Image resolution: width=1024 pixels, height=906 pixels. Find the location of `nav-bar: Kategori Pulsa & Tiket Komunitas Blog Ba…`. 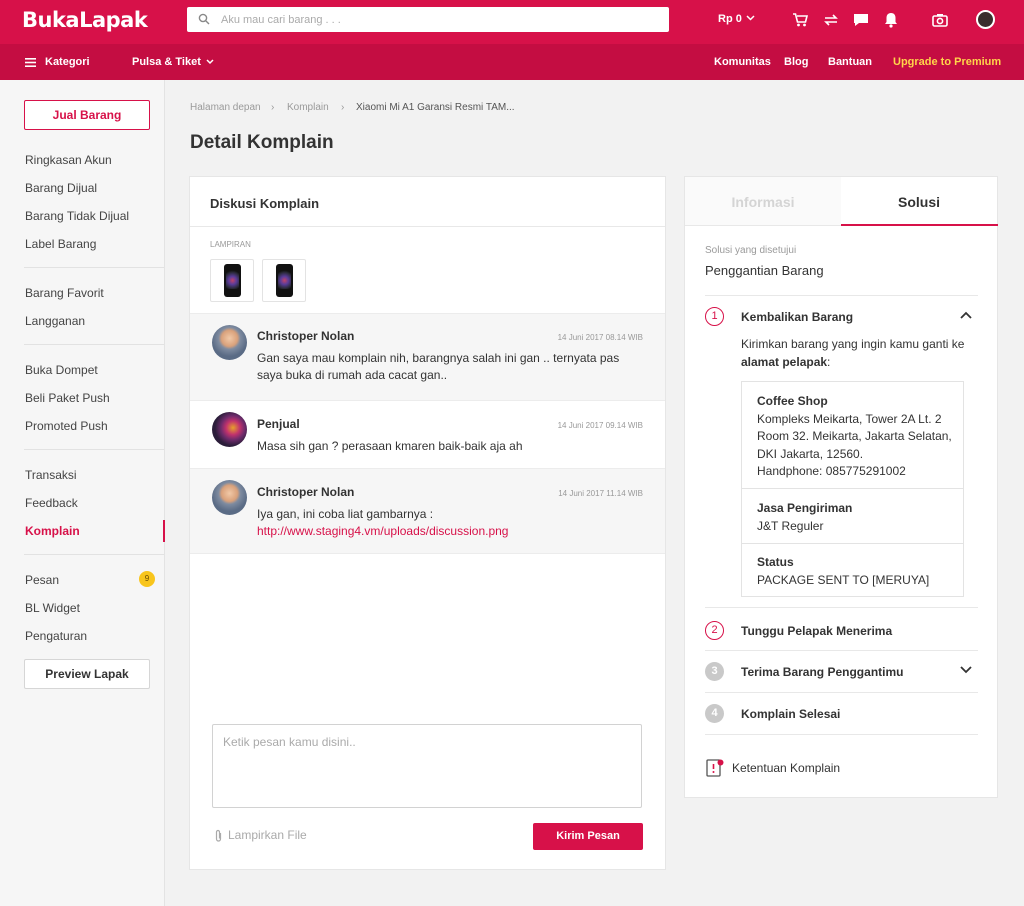

nav-bar: Kategori Pulsa & Tiket Komunitas Blog Ba… is located at coordinates (512, 62).